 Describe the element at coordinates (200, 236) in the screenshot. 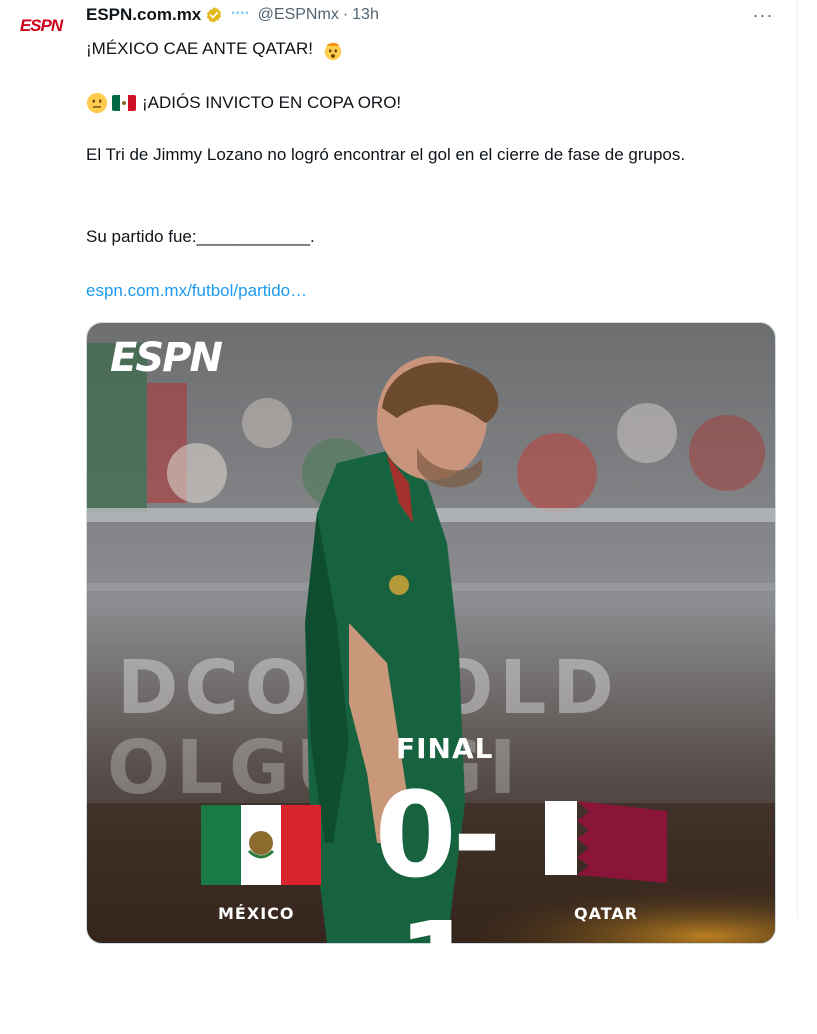

I see `tweet-line-4: Su partido fue:____________.` at that location.